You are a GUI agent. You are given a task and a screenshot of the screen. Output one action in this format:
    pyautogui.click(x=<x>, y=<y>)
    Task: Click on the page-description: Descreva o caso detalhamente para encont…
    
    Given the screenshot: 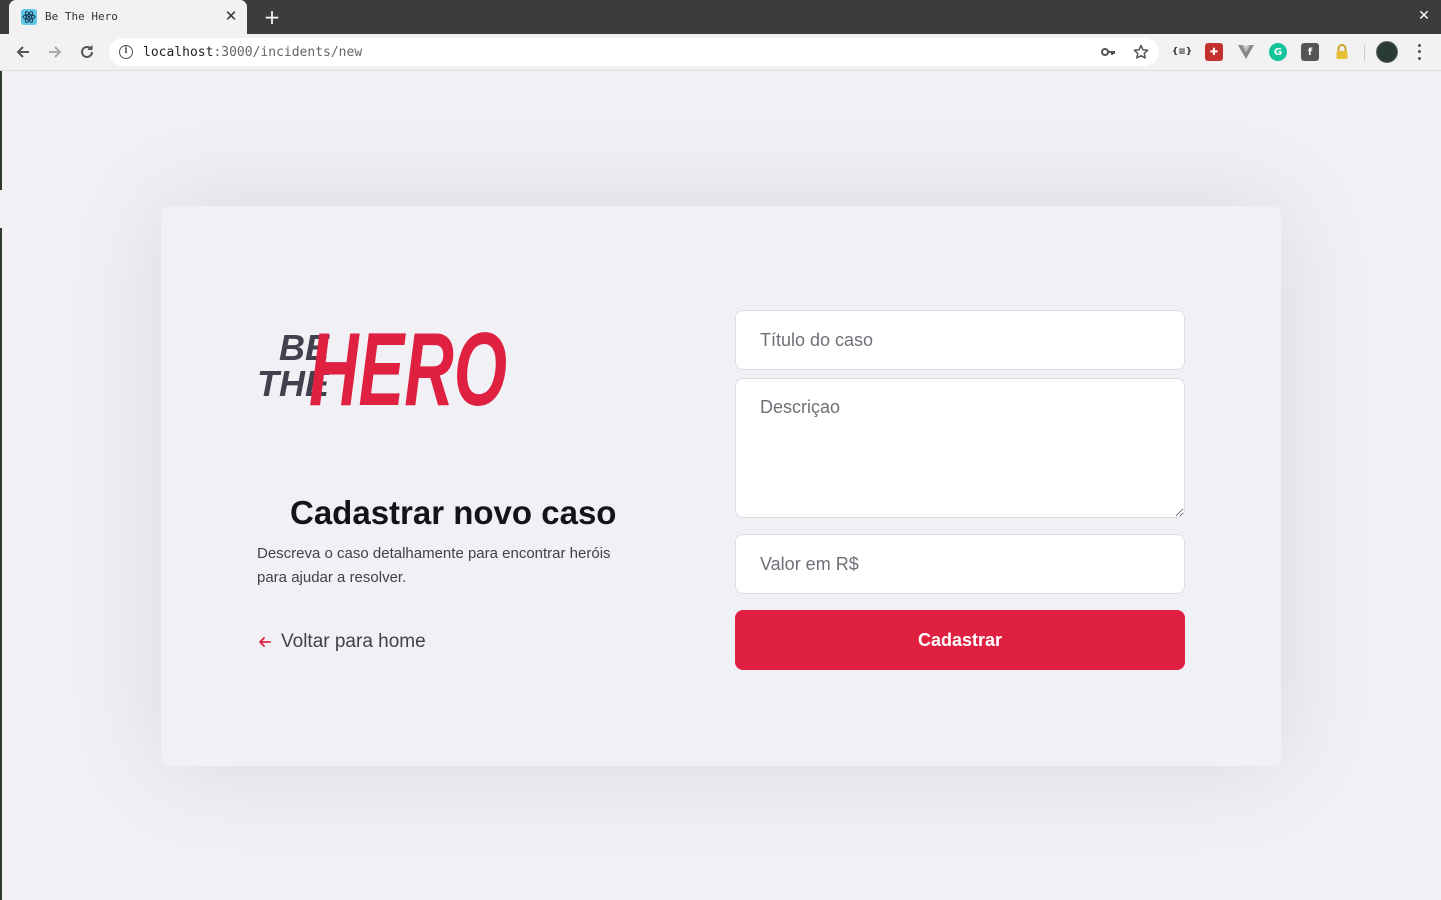 What is the action you would take?
    pyautogui.click(x=434, y=565)
    